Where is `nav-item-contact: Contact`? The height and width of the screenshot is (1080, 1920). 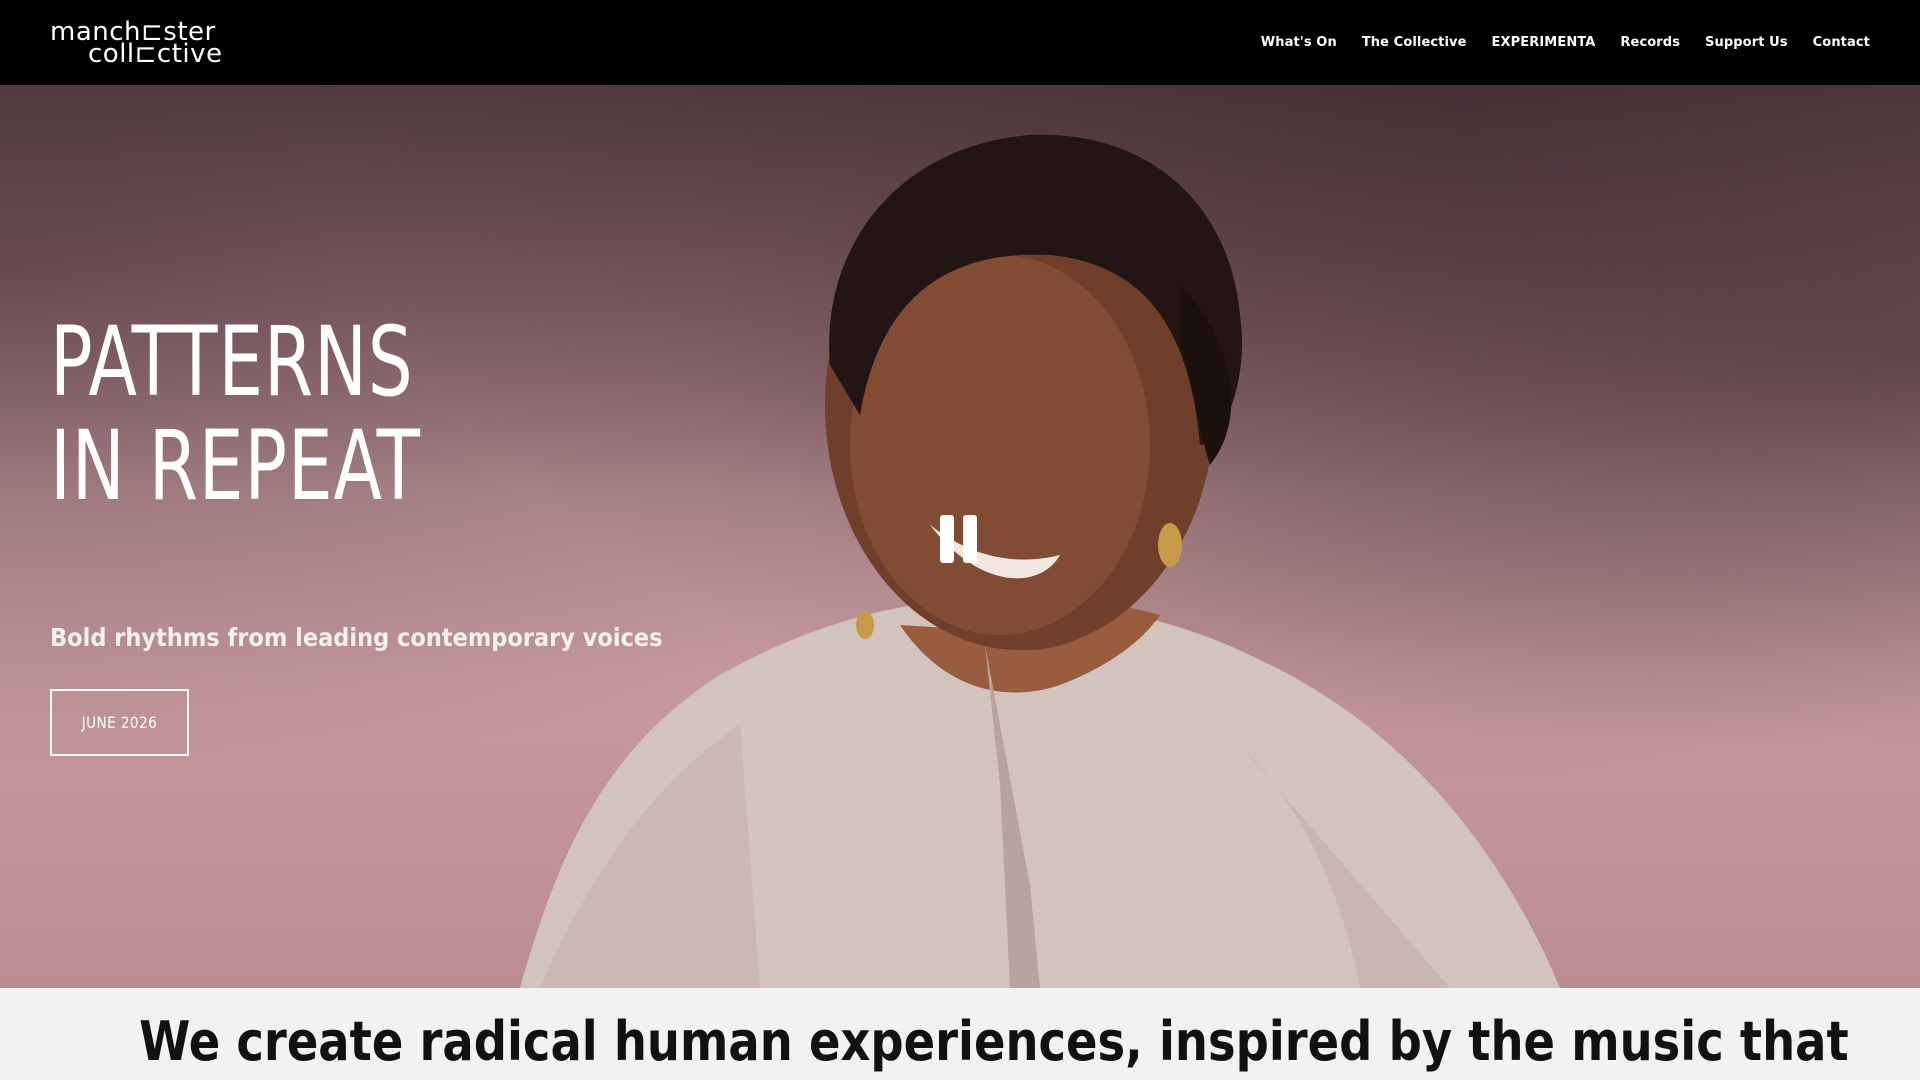 nav-item-contact: Contact is located at coordinates (1841, 42).